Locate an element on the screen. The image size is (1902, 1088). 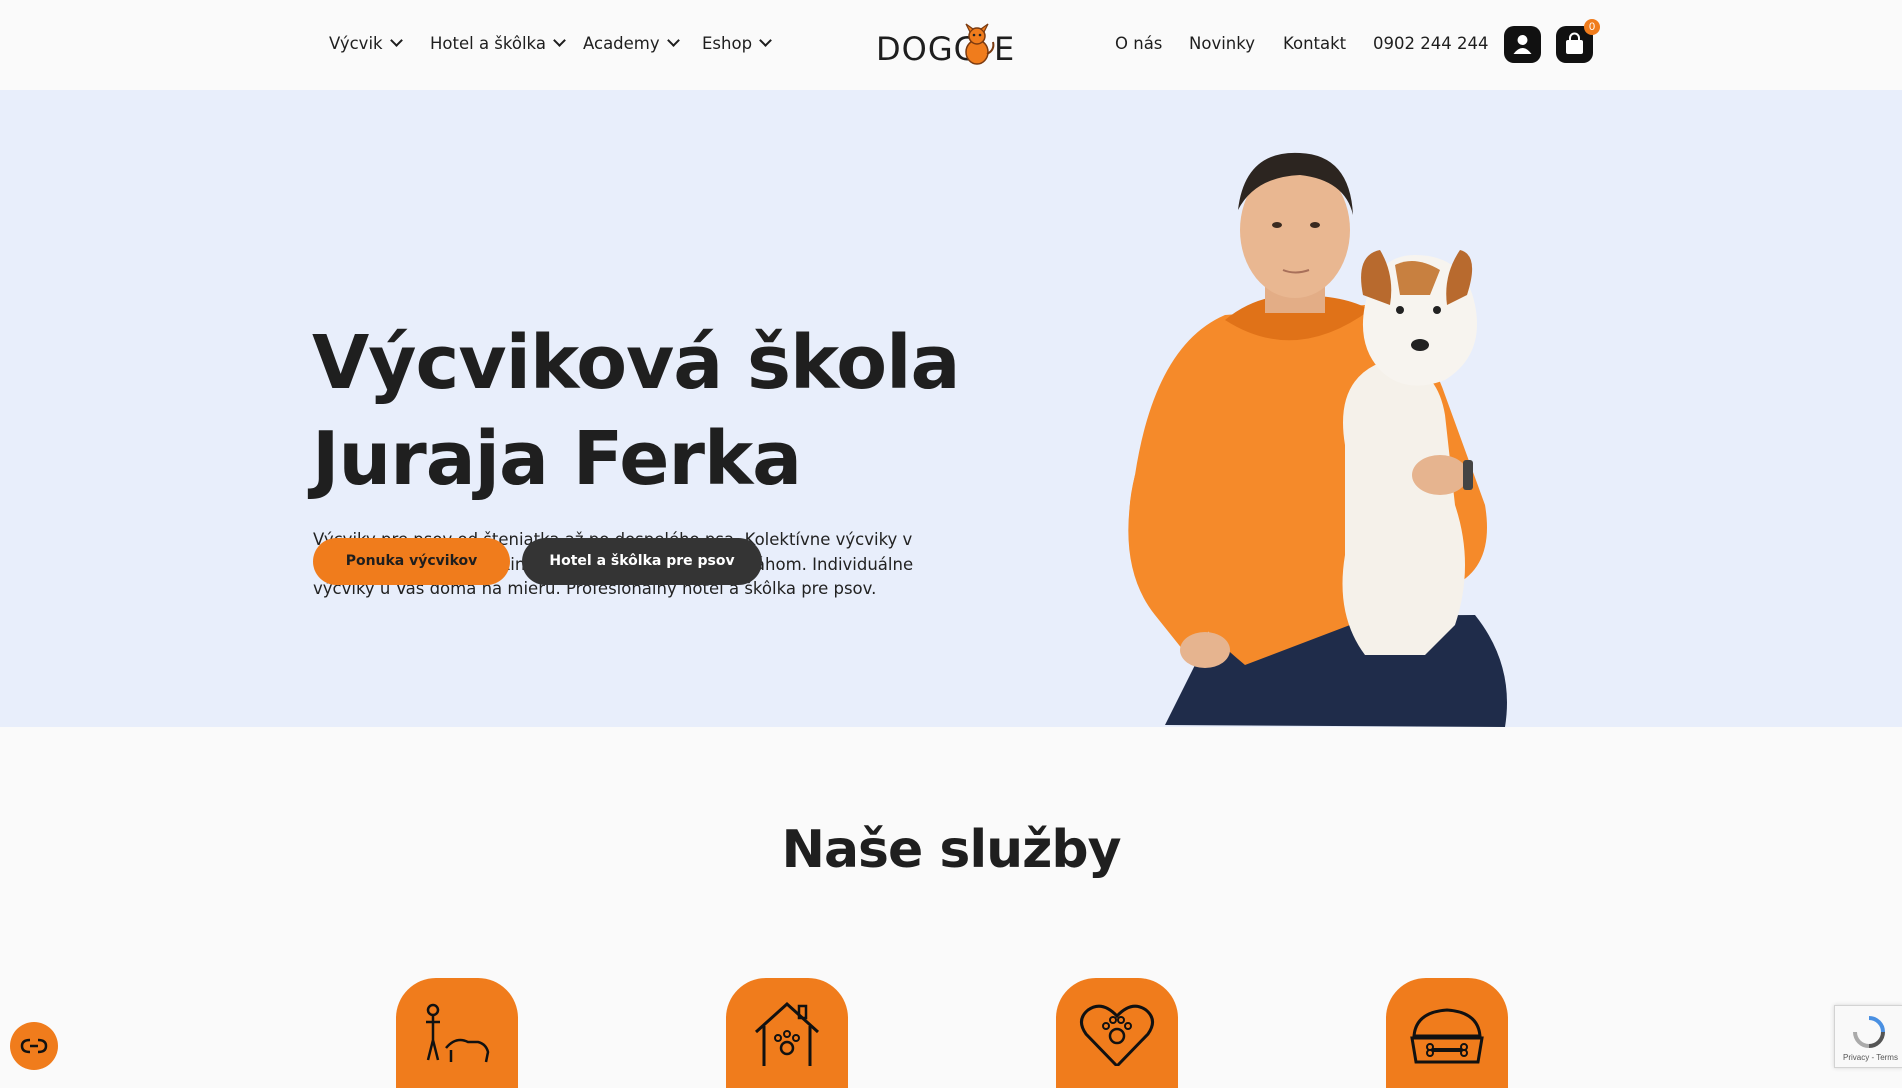
recaptcha-badge: Privacy - Terms is located at coordinates (1868, 1036).